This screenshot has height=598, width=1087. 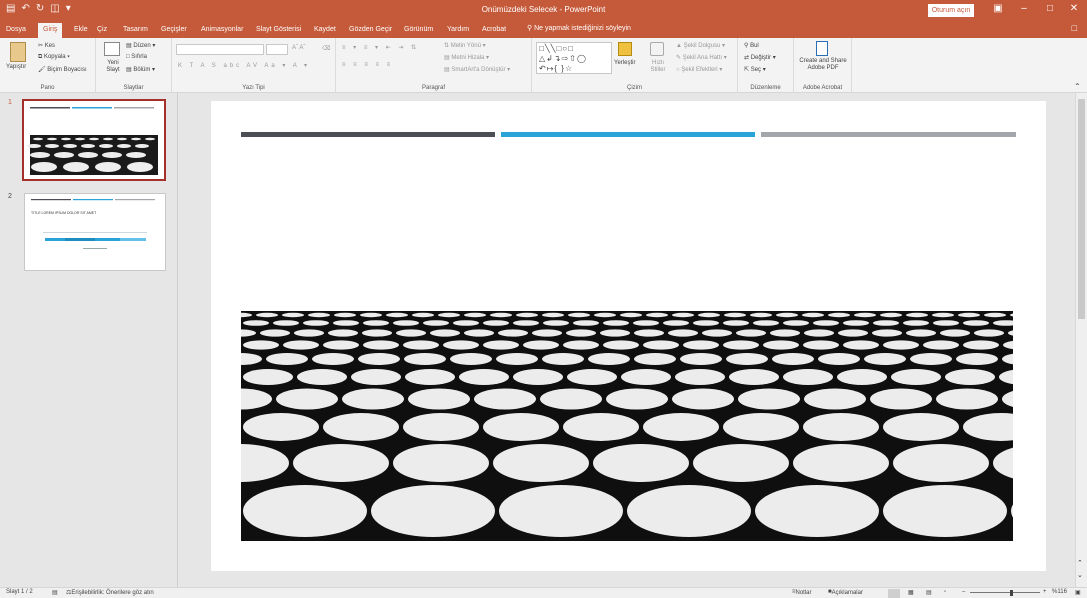 What do you see at coordinates (367, 65) in the screenshot?
I see `align-buttons: ≡ ≡ ≡ ≡ ≡` at bounding box center [367, 65].